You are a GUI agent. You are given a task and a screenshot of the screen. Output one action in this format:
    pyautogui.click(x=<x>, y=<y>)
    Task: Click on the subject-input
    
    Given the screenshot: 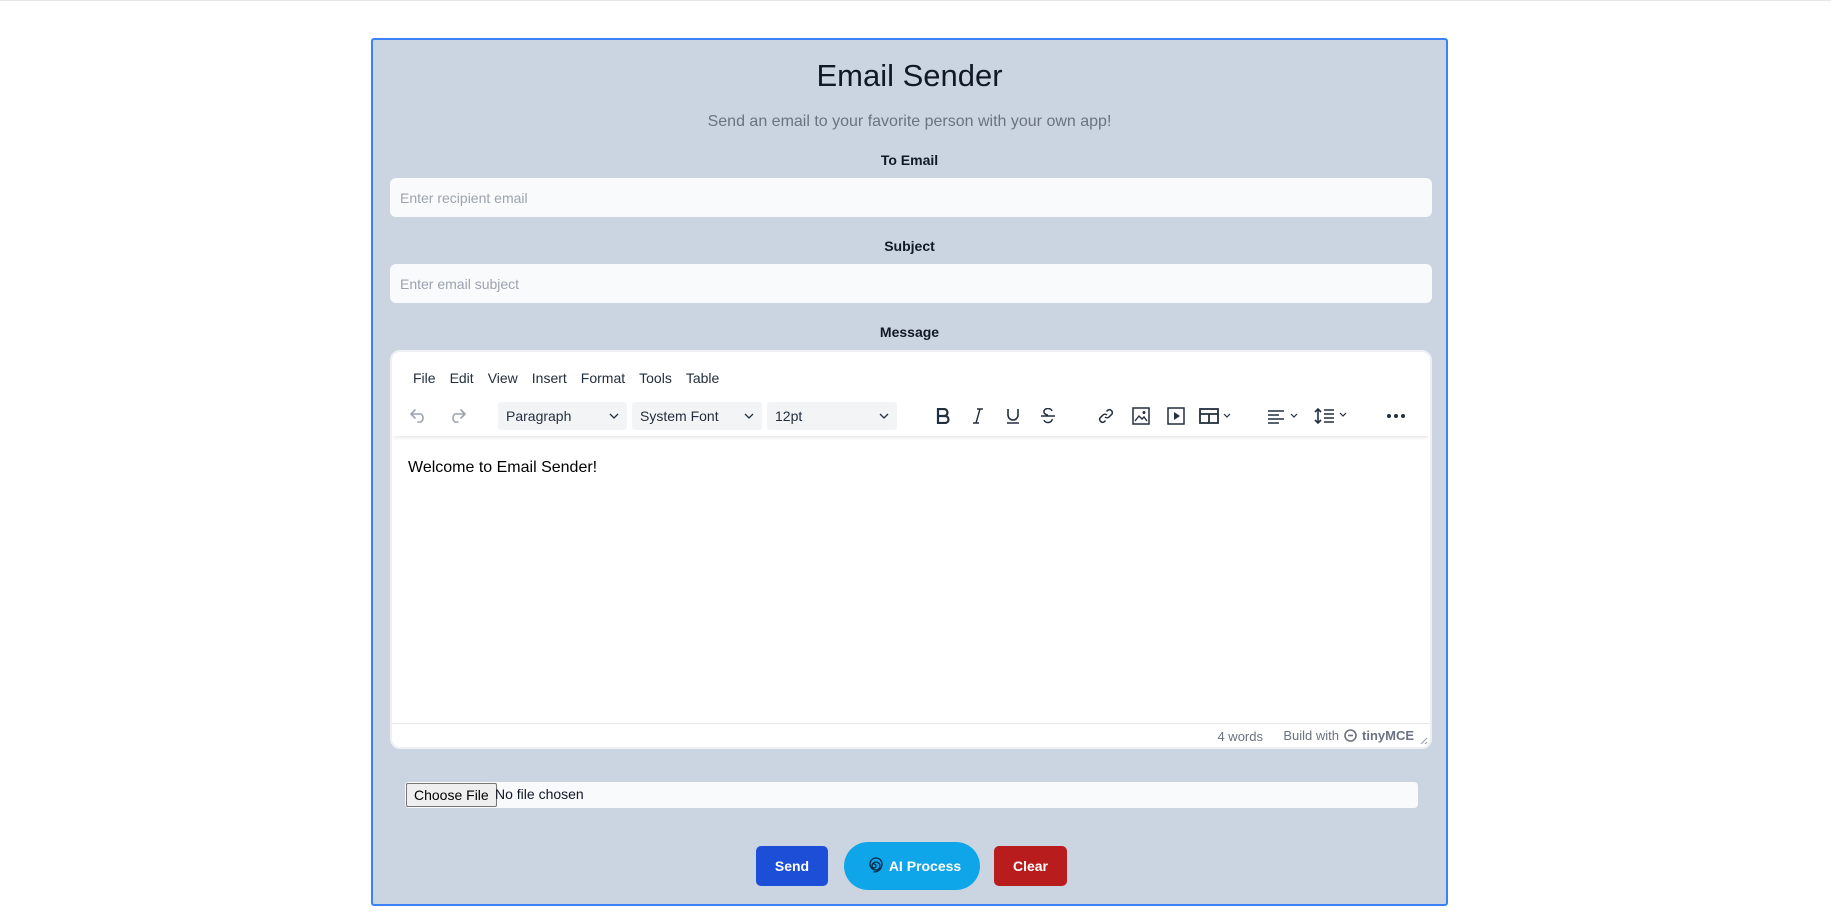 What is the action you would take?
    pyautogui.click(x=911, y=283)
    